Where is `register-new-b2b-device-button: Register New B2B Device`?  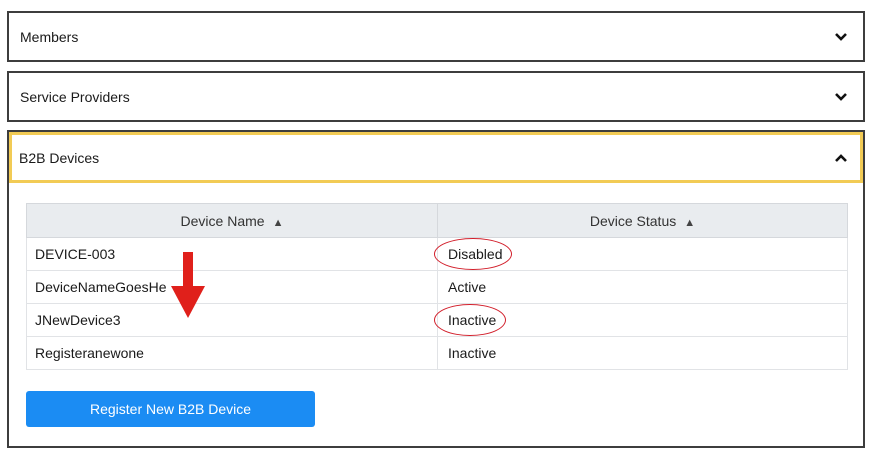
register-new-b2b-device-button: Register New B2B Device is located at coordinates (170, 409).